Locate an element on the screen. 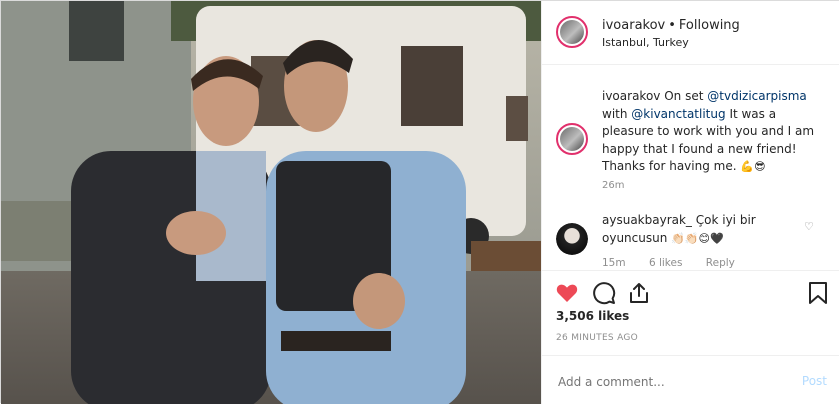  likes-count: 3,506 likes is located at coordinates (592, 316).